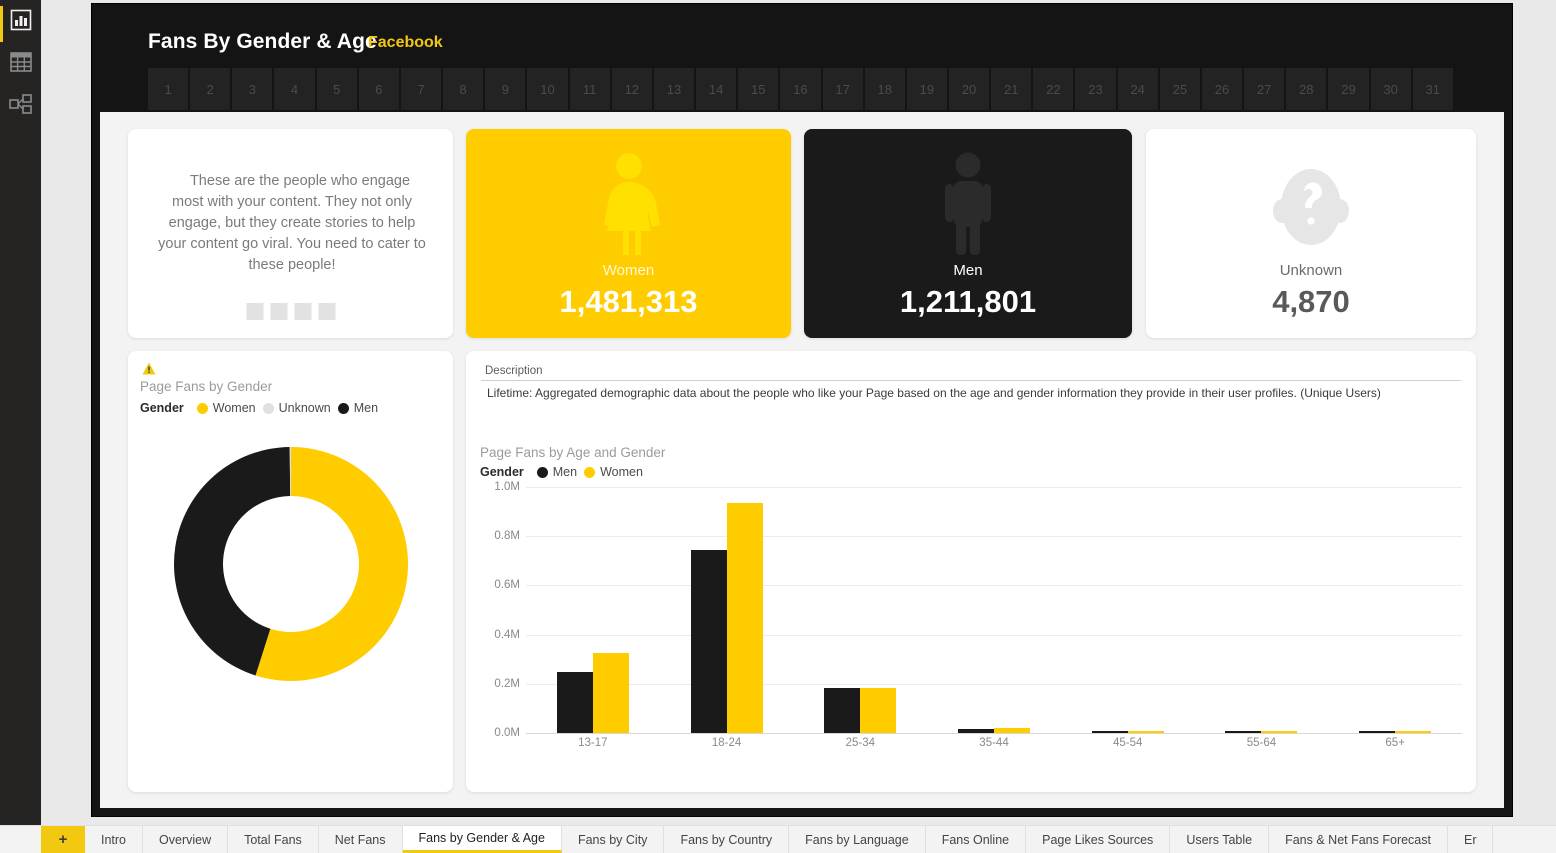  Describe the element at coordinates (857, 839) in the screenshot. I see `page-tab: Fans by Language` at that location.